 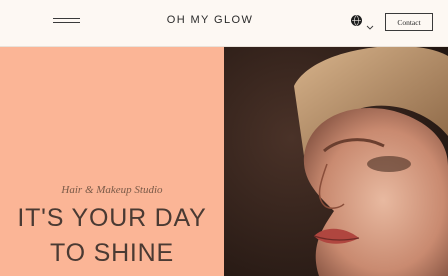 What do you see at coordinates (210, 20) in the screenshot?
I see `site-logo-text: OH MY GLOW` at bounding box center [210, 20].